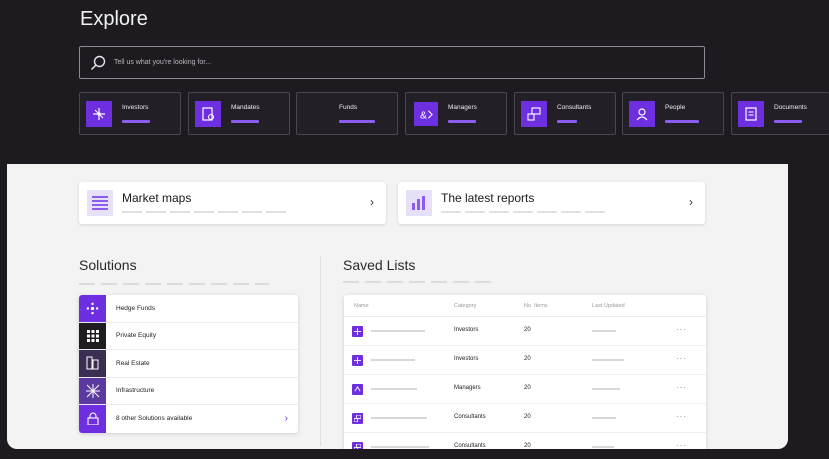 This screenshot has height=459, width=829. Describe the element at coordinates (135, 107) in the screenshot. I see `category-label: Investors` at that location.